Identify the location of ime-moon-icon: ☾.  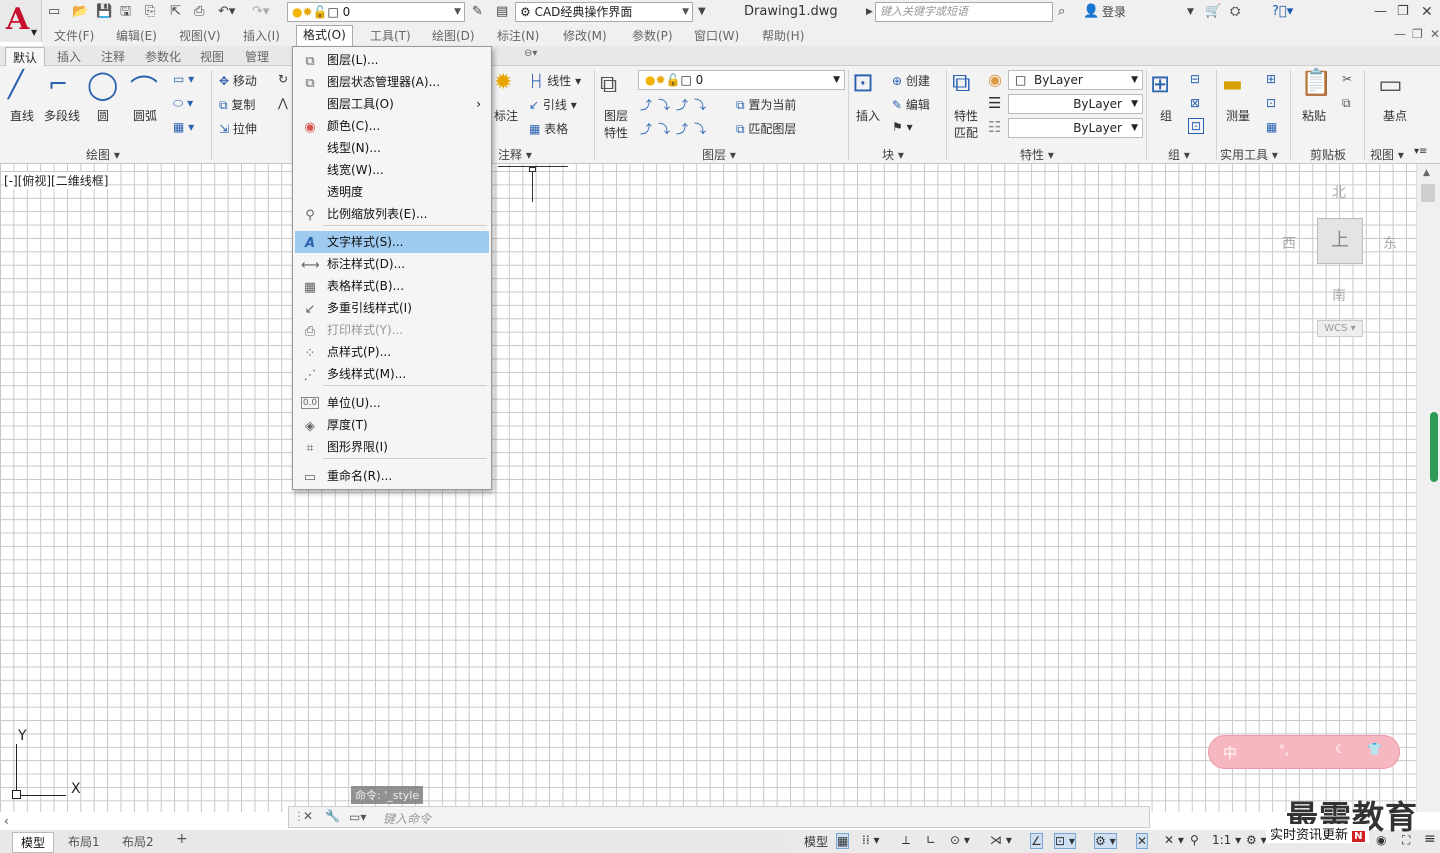
(1340, 749).